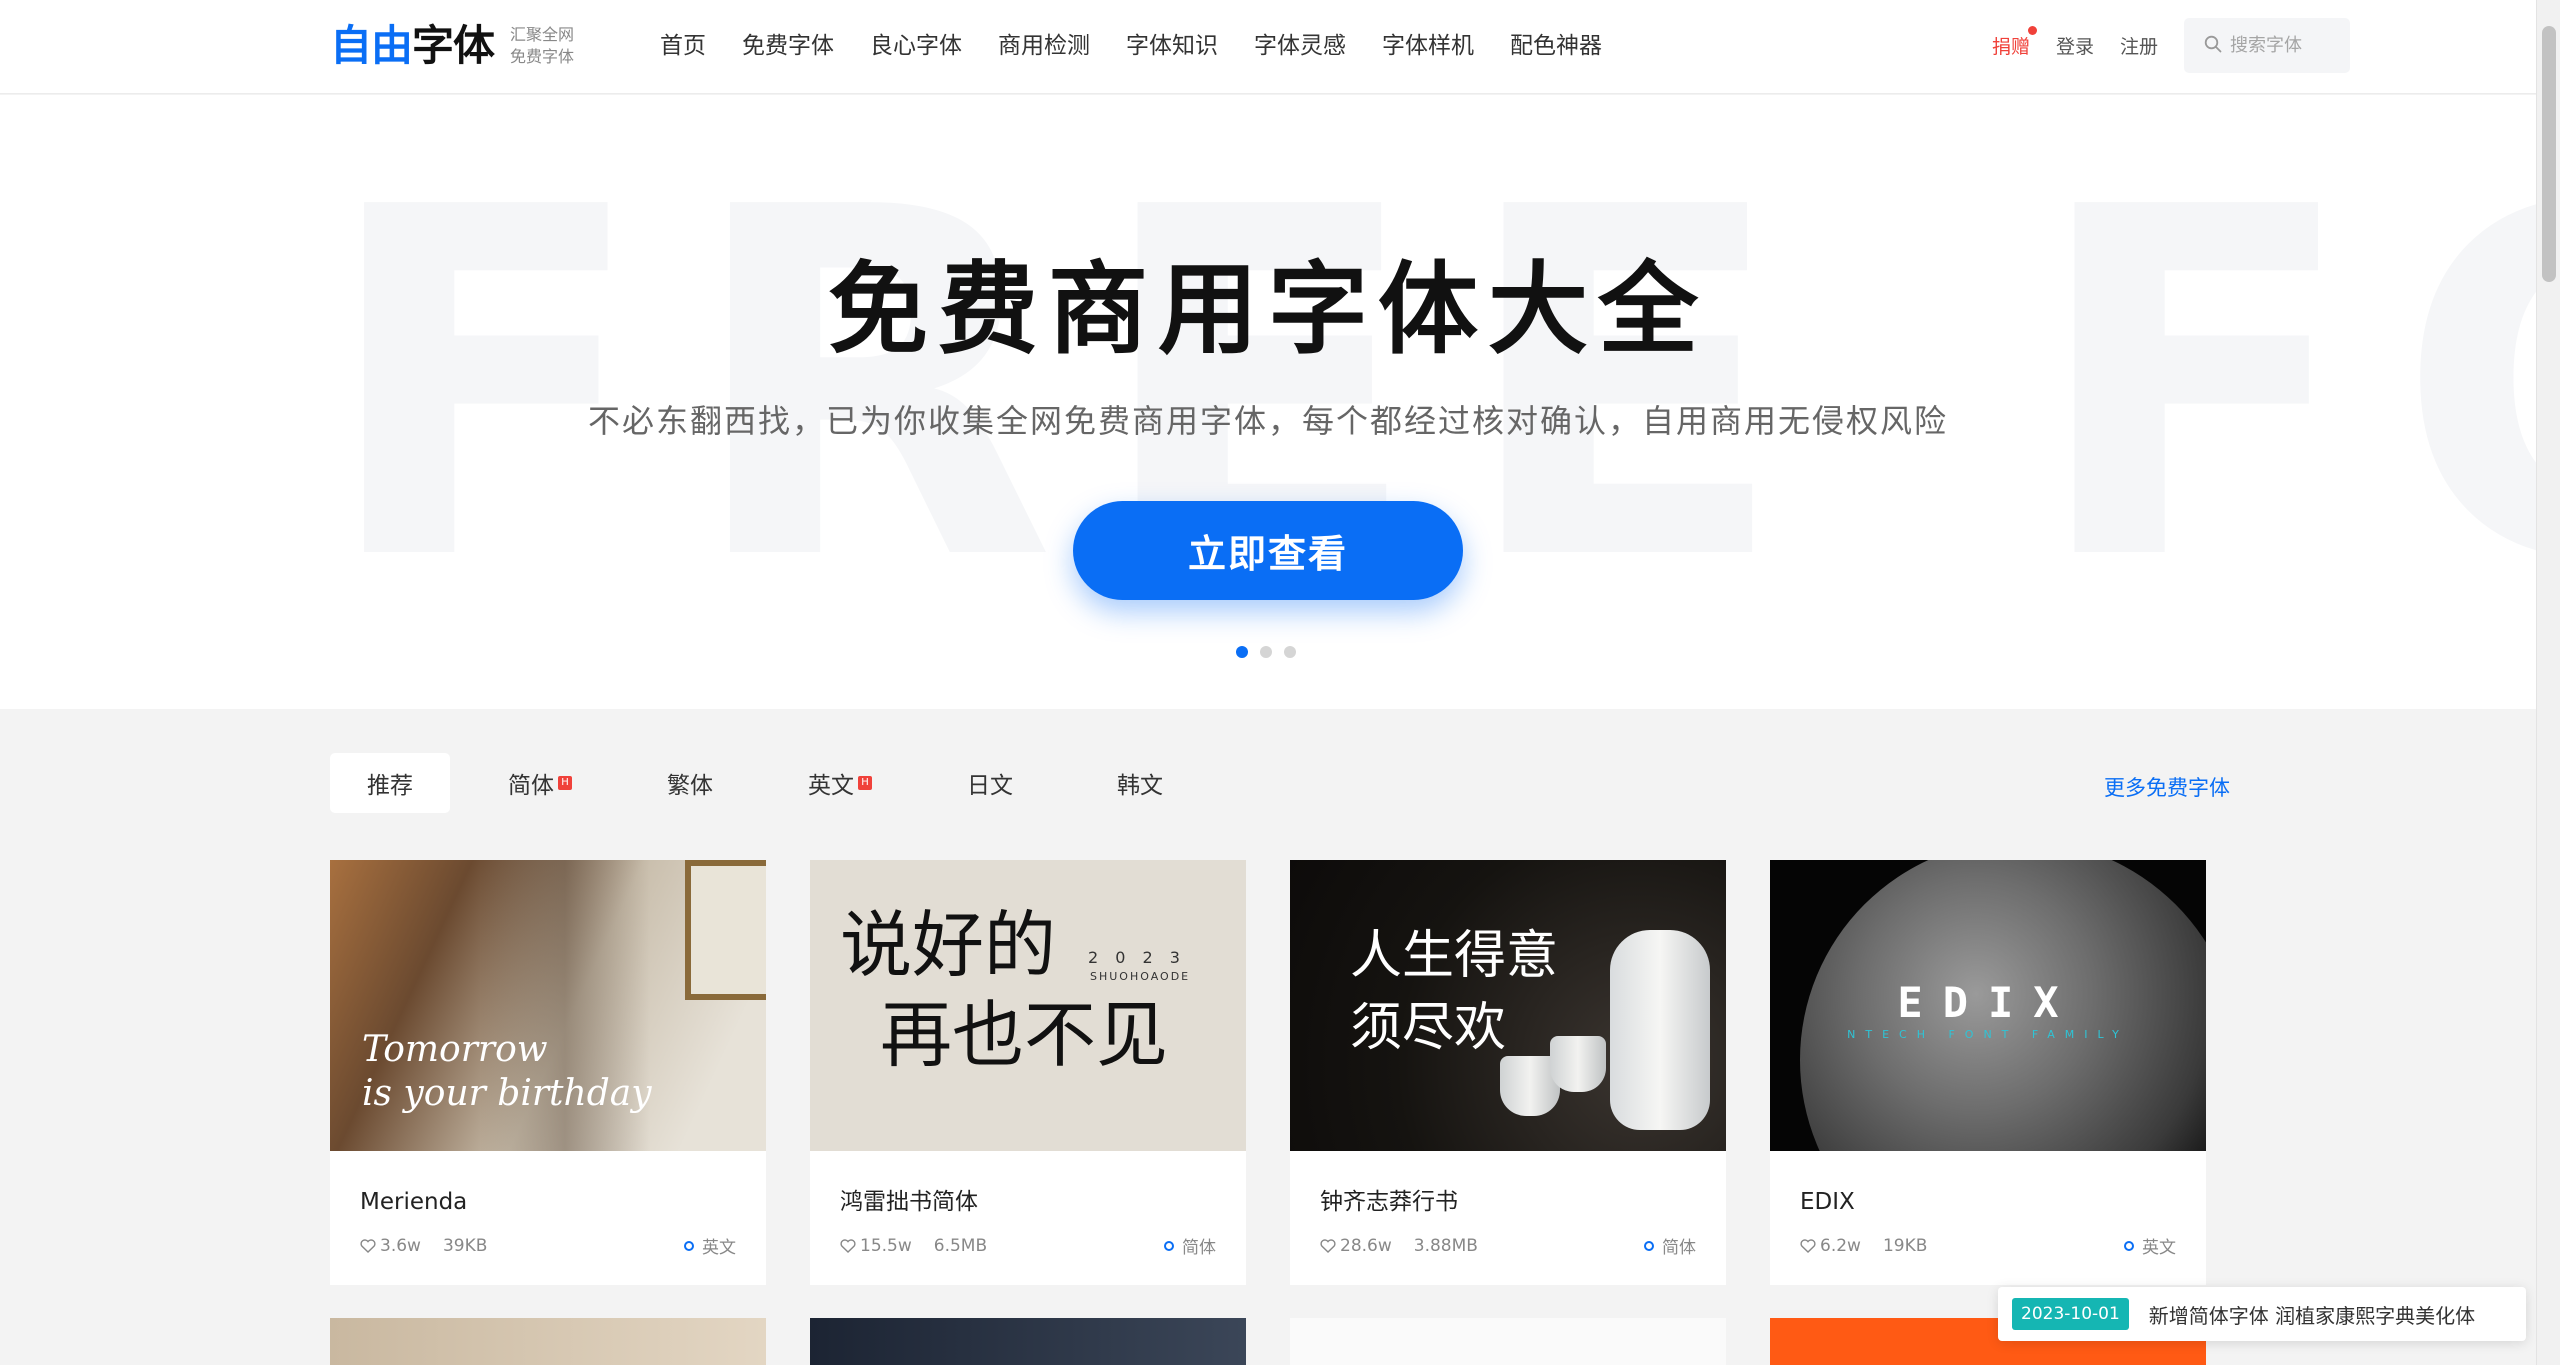 This screenshot has width=2560, height=1365. What do you see at coordinates (1905, 1245) in the screenshot?
I see `file-size: 19KB` at bounding box center [1905, 1245].